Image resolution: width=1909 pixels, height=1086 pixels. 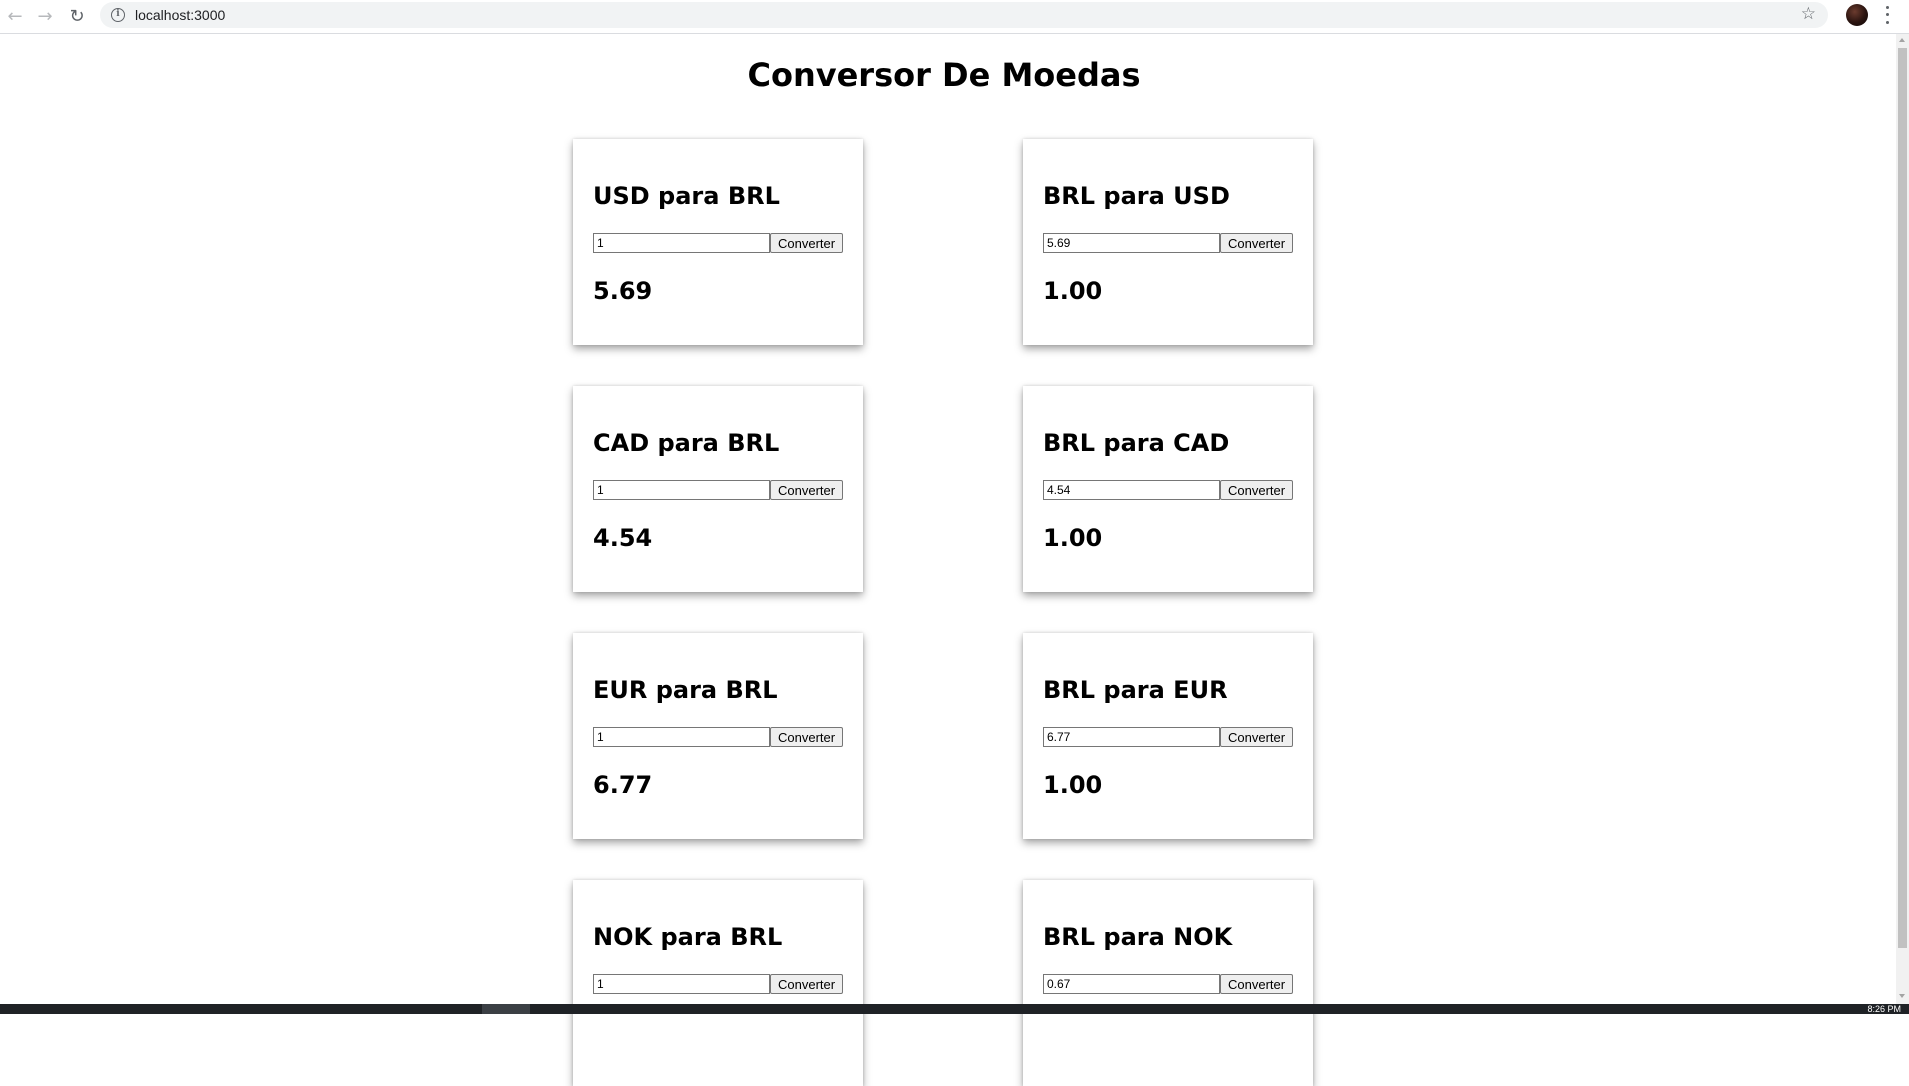 I want to click on card-title: BRL para USD, so click(x=1136, y=196).